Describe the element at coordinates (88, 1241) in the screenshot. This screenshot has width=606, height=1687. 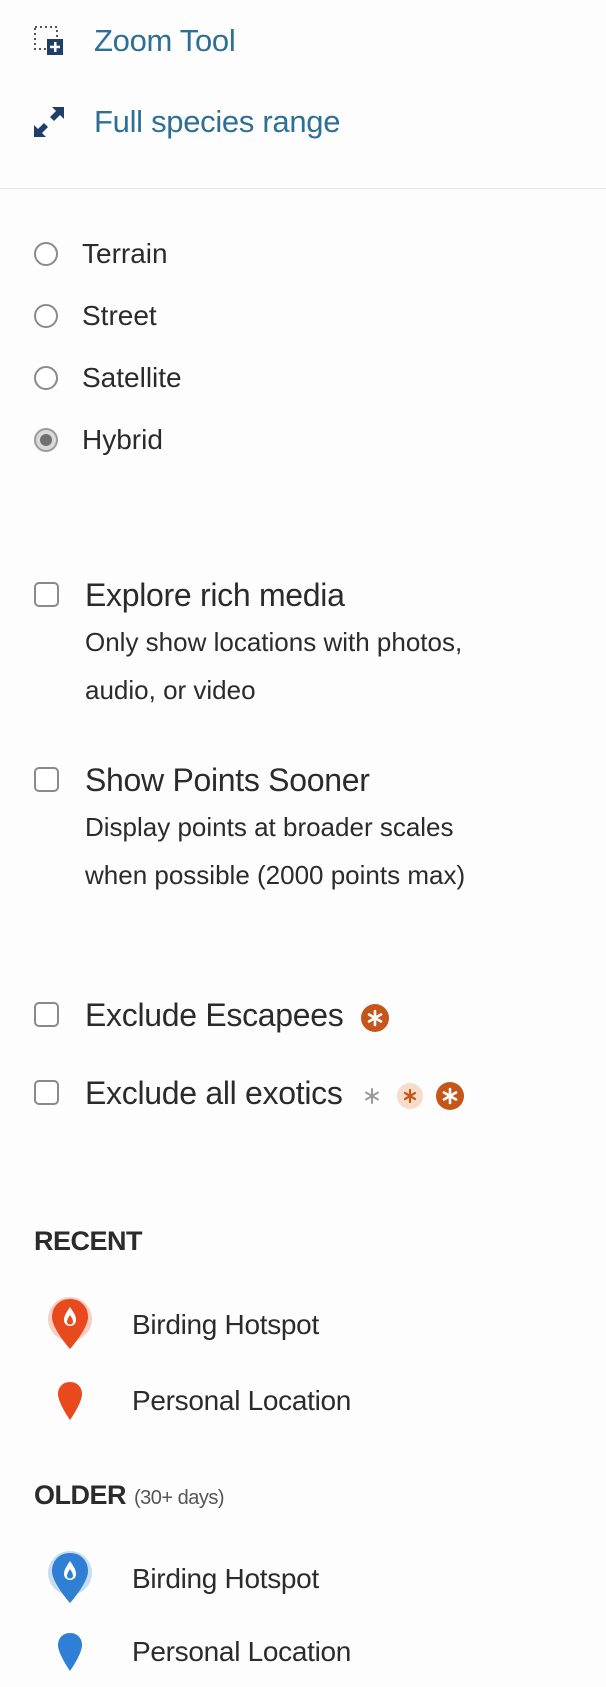
I see `legend-recent-heading: RECENT` at that location.